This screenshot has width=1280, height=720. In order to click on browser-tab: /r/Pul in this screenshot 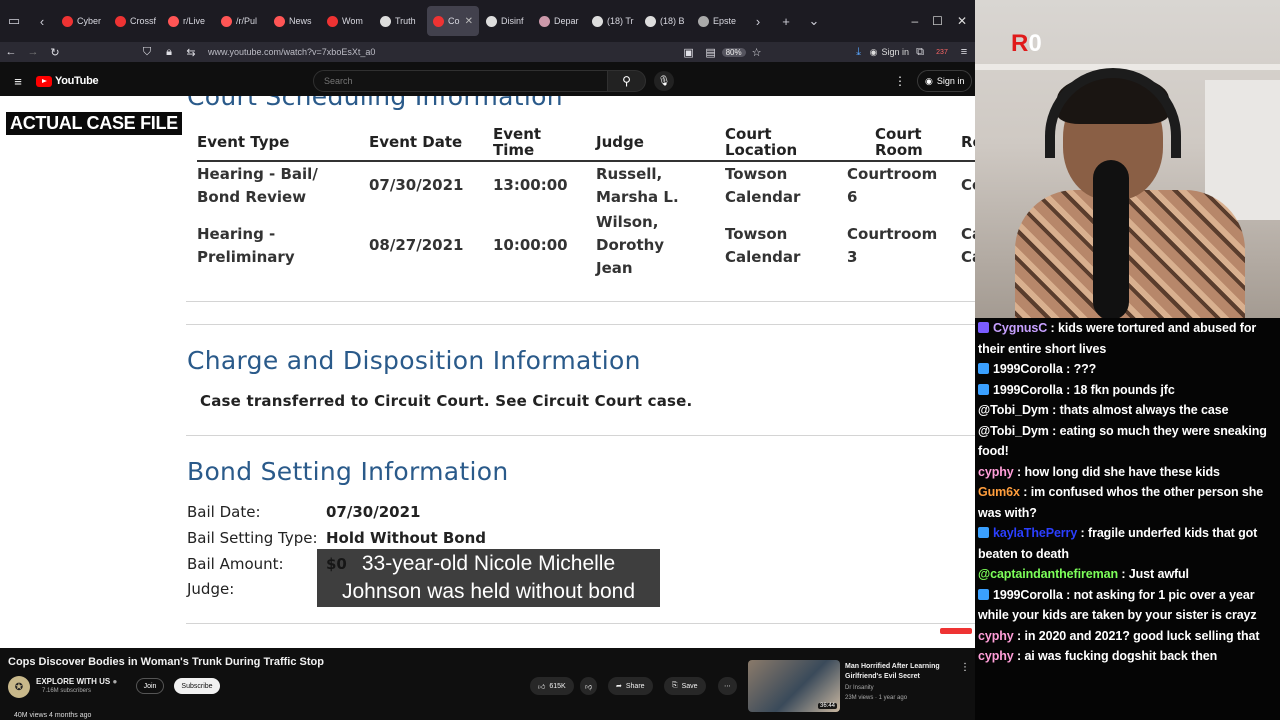, I will do `click(241, 21)`.